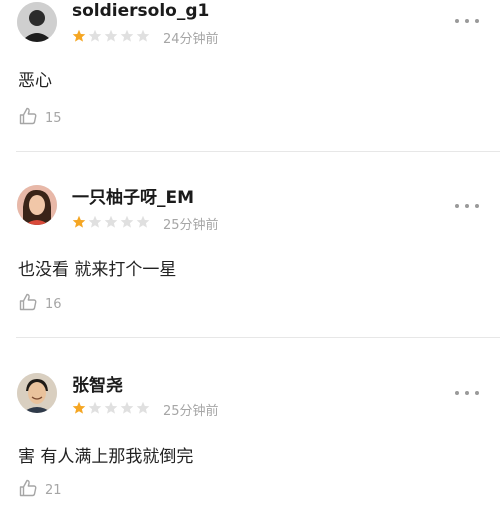 The height and width of the screenshot is (520, 500). What do you see at coordinates (40, 304) in the screenshot?
I see `like-button: 16` at bounding box center [40, 304].